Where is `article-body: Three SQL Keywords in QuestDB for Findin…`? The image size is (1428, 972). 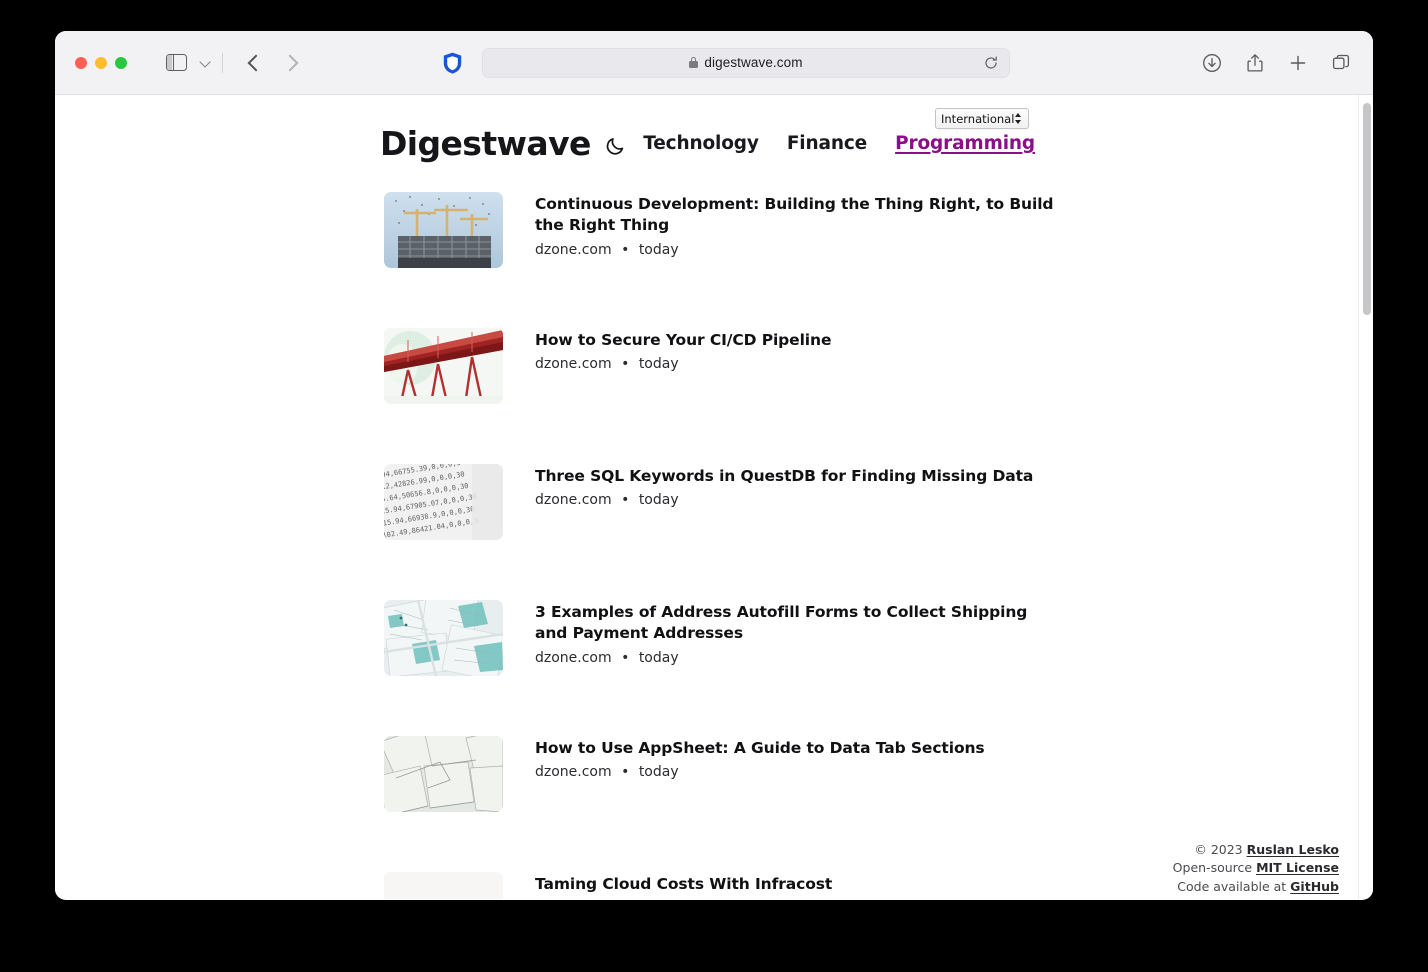
article-body: Three SQL Keywords in QuestDB for Findin… is located at coordinates (784, 486).